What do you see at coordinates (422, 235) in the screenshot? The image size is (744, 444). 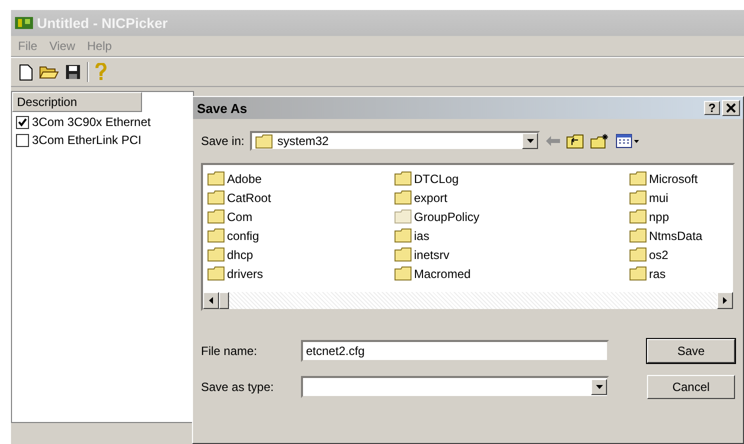 I see `folder-item: ias` at bounding box center [422, 235].